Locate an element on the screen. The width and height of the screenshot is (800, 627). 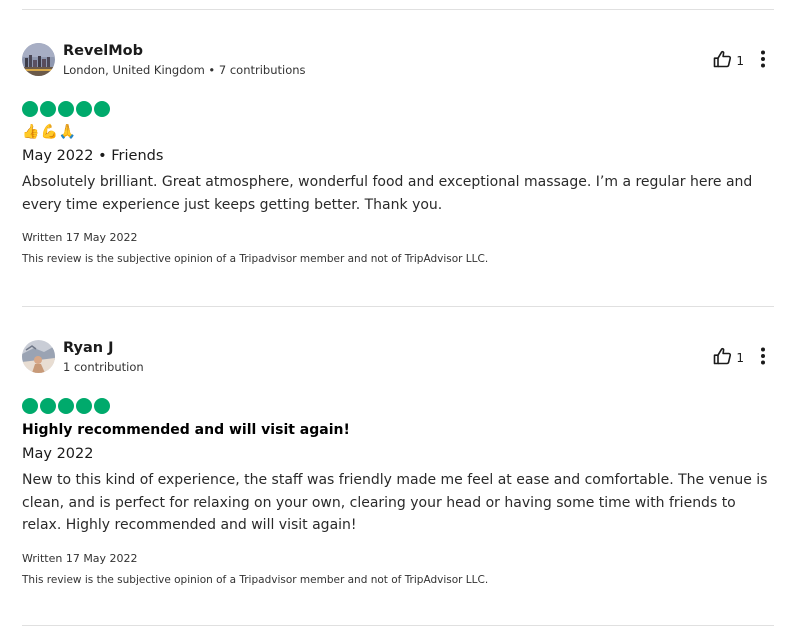
review-title: 👍💪🙏 is located at coordinates (398, 132).